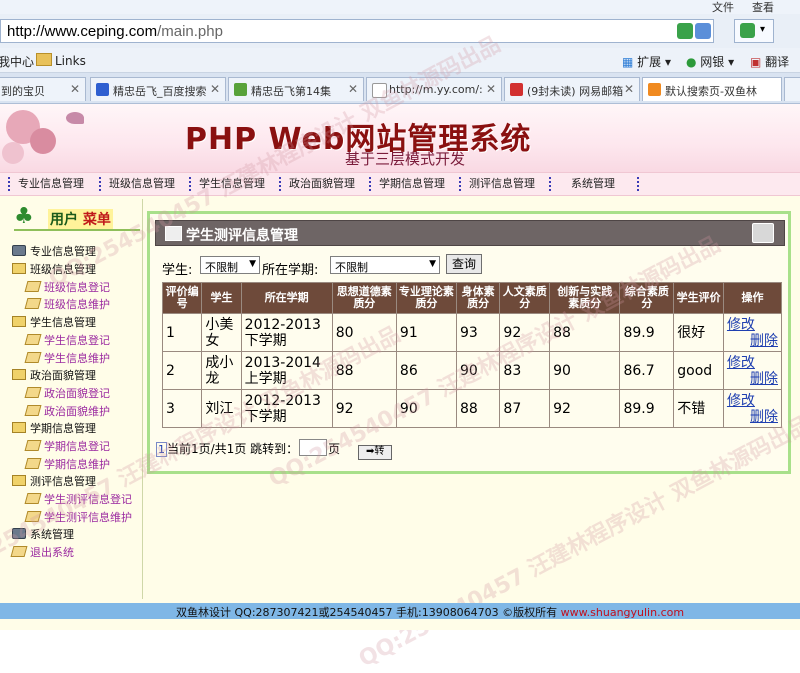 The height and width of the screenshot is (673, 800). I want to click on sidebar-item-politics-edit: 政治面貌维护, so click(67, 411).